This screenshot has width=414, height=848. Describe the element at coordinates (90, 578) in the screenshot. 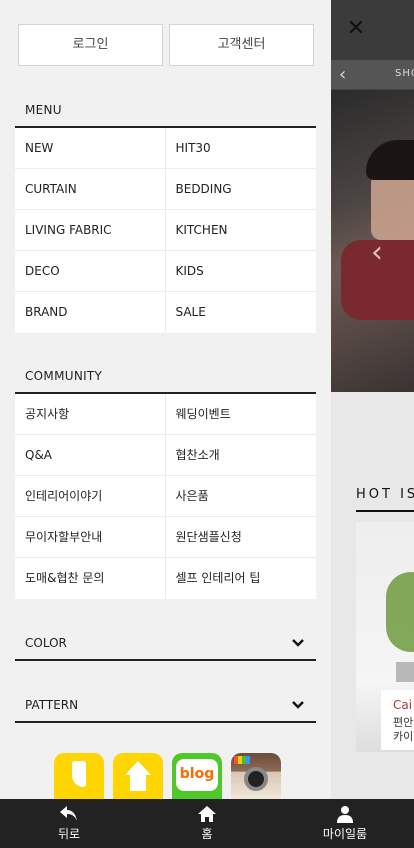

I see `community-item-wholesale-inquiry: 도매&협찬 문의` at that location.